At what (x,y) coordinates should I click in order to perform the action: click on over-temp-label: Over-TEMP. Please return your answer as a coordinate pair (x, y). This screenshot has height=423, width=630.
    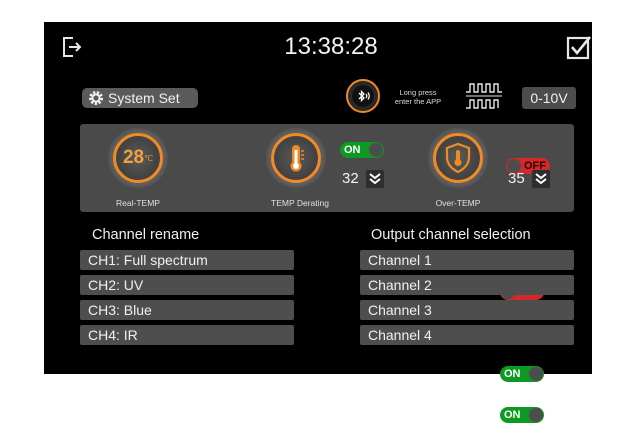
    Looking at the image, I should click on (458, 203).